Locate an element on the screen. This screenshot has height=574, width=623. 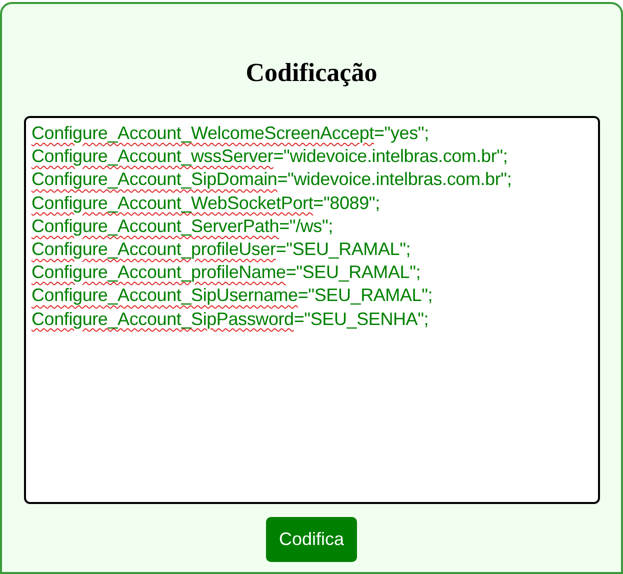
code-line: Configure_Account_WebSocketPort="8089"; is located at coordinates (206, 203).